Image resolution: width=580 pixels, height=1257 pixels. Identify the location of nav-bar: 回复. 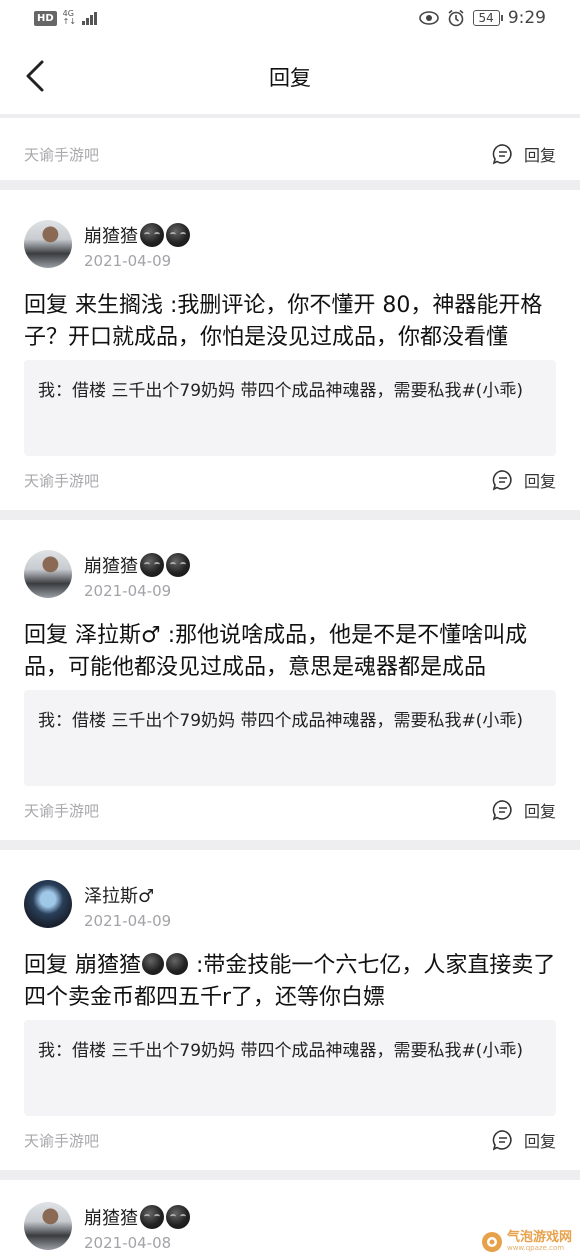
(290, 77).